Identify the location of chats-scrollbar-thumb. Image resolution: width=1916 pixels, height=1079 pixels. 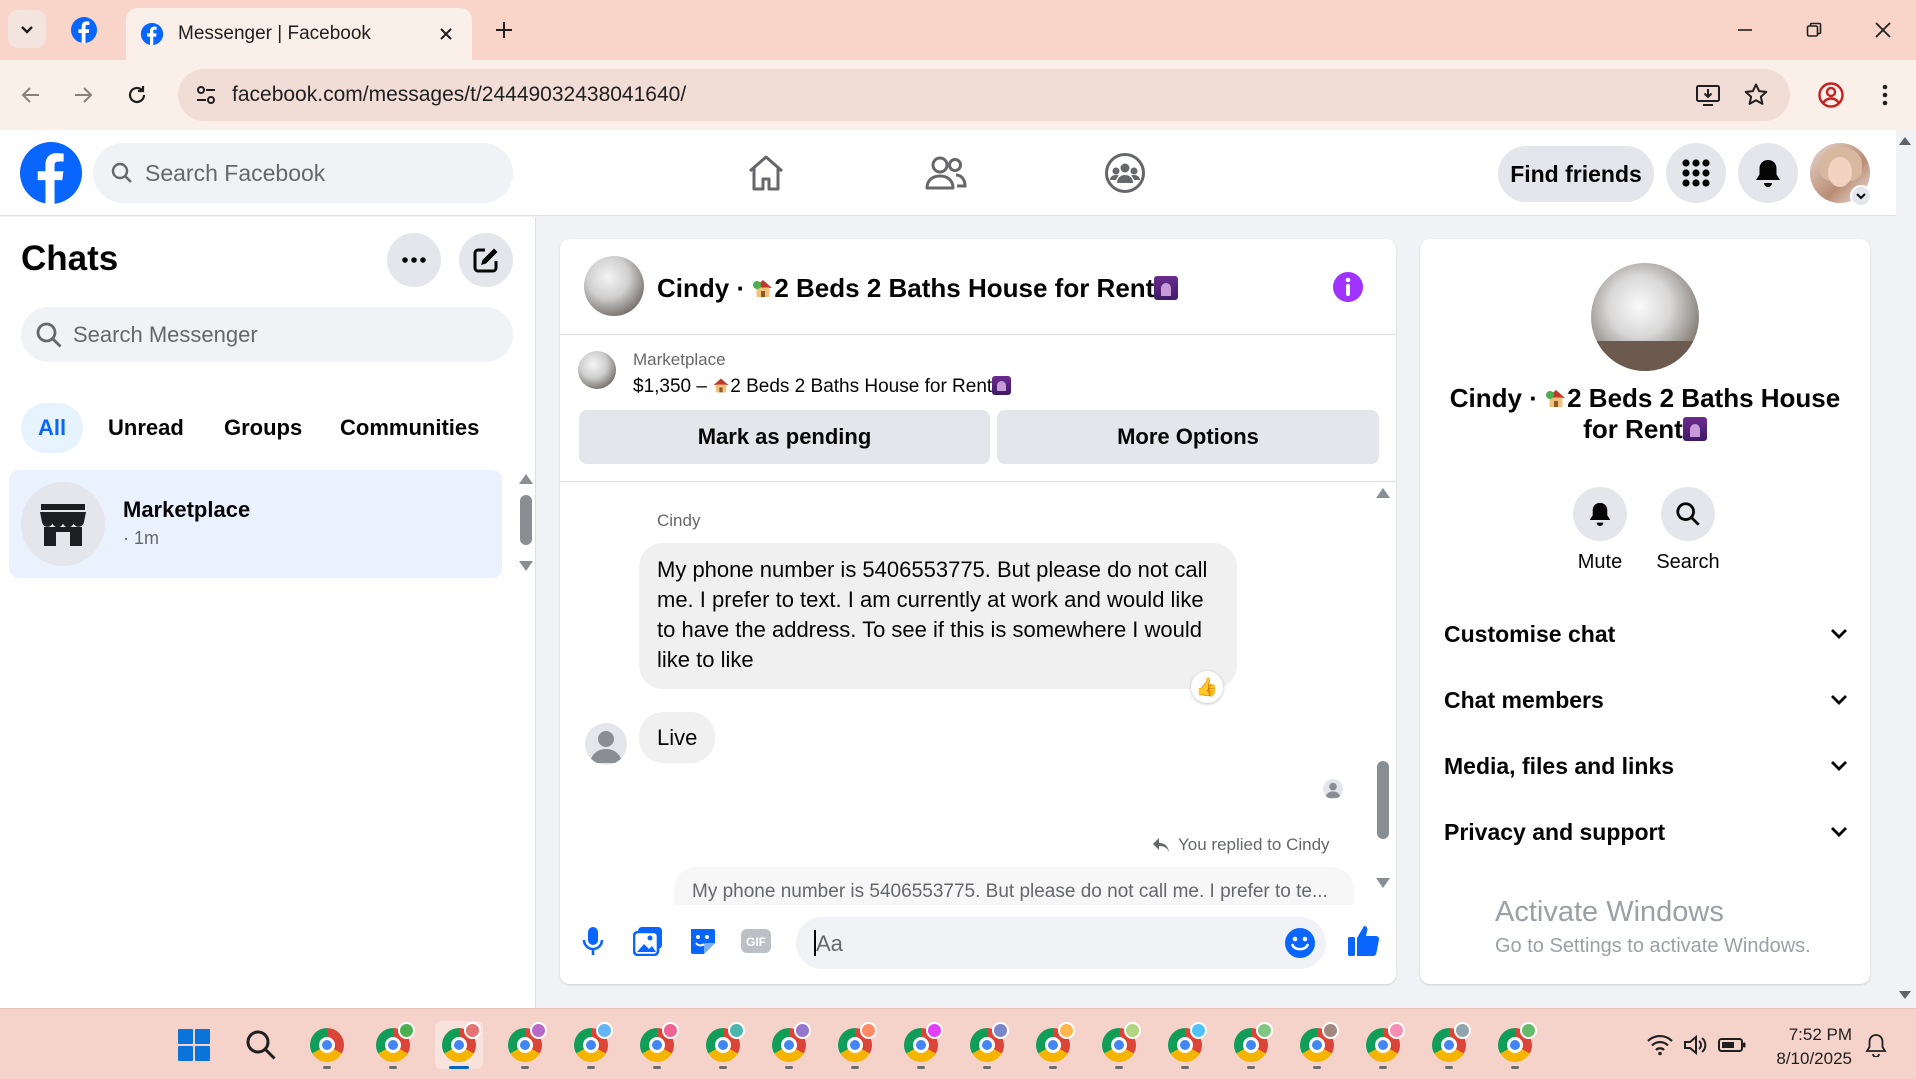
(526, 520).